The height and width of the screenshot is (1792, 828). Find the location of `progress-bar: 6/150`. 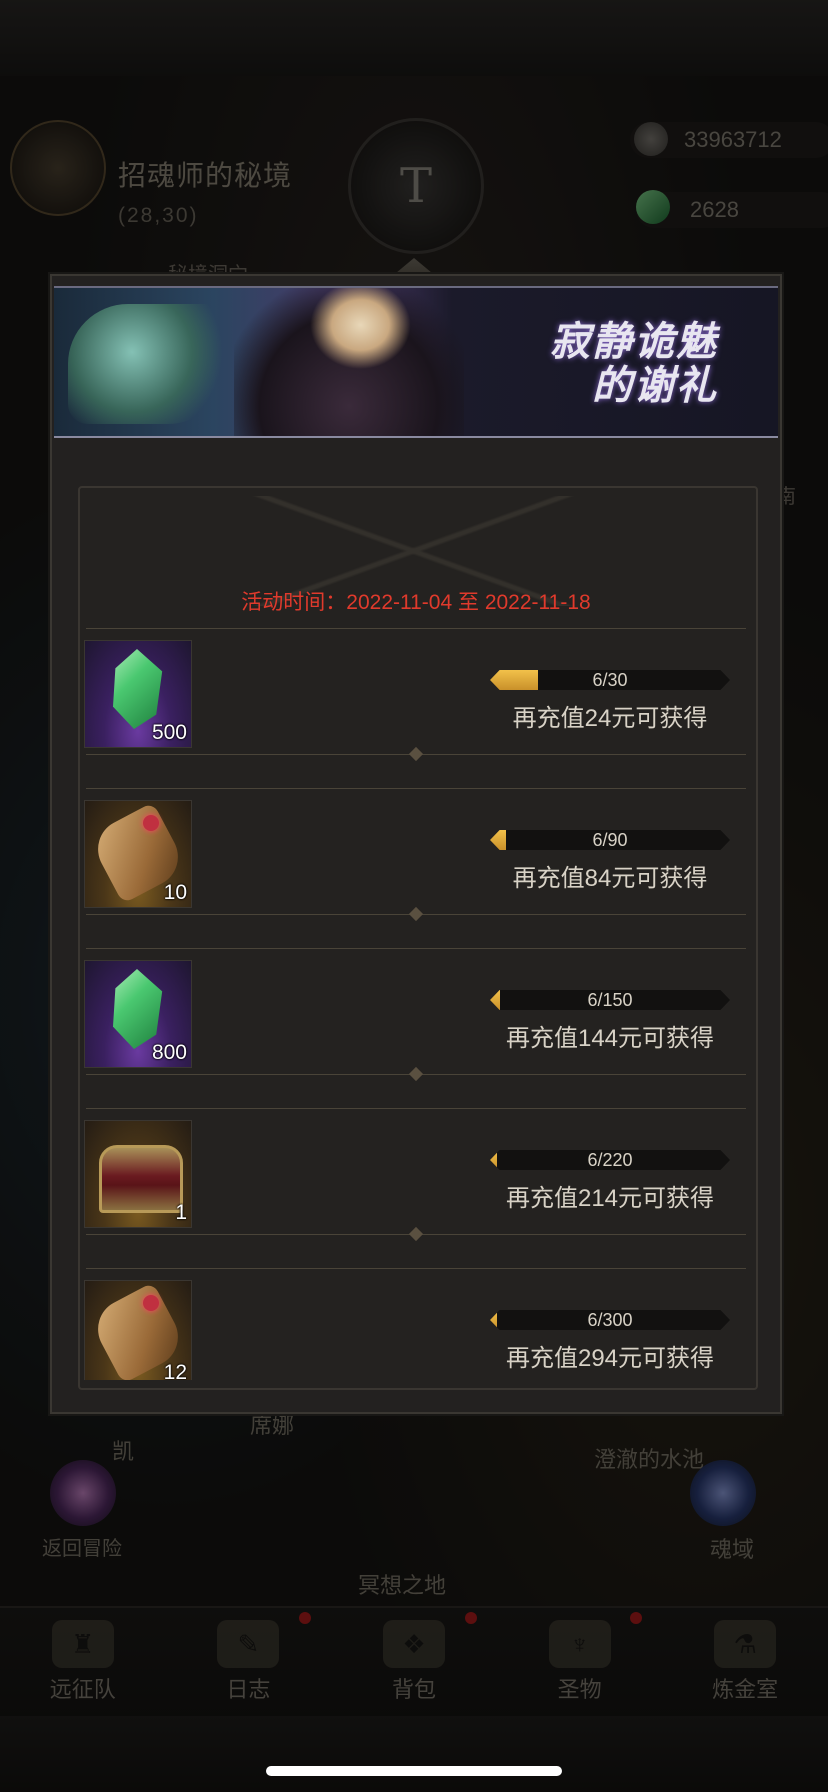

progress-bar: 6/150 is located at coordinates (610, 1000).